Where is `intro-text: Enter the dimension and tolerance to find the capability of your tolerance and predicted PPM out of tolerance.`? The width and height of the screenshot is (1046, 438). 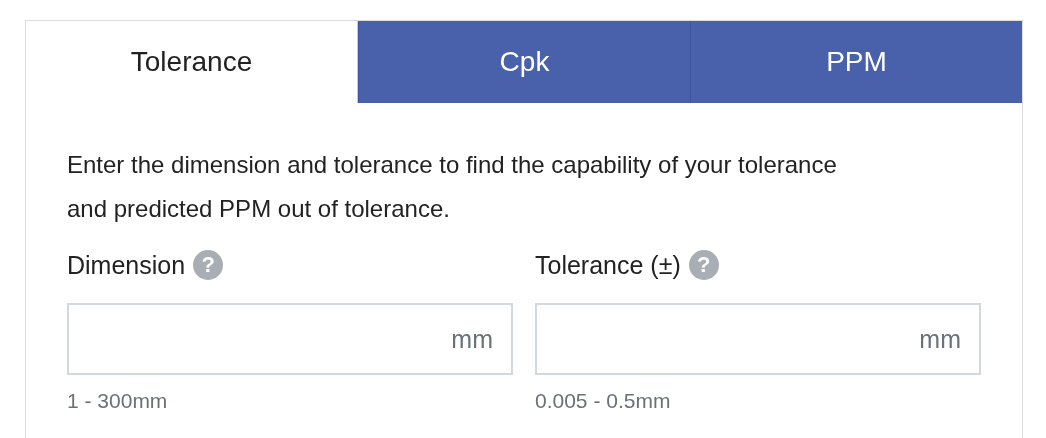 intro-text: Enter the dimension and tolerance to find the capability of your tolerance and predicted PPM out of tolerance. is located at coordinates (452, 187).